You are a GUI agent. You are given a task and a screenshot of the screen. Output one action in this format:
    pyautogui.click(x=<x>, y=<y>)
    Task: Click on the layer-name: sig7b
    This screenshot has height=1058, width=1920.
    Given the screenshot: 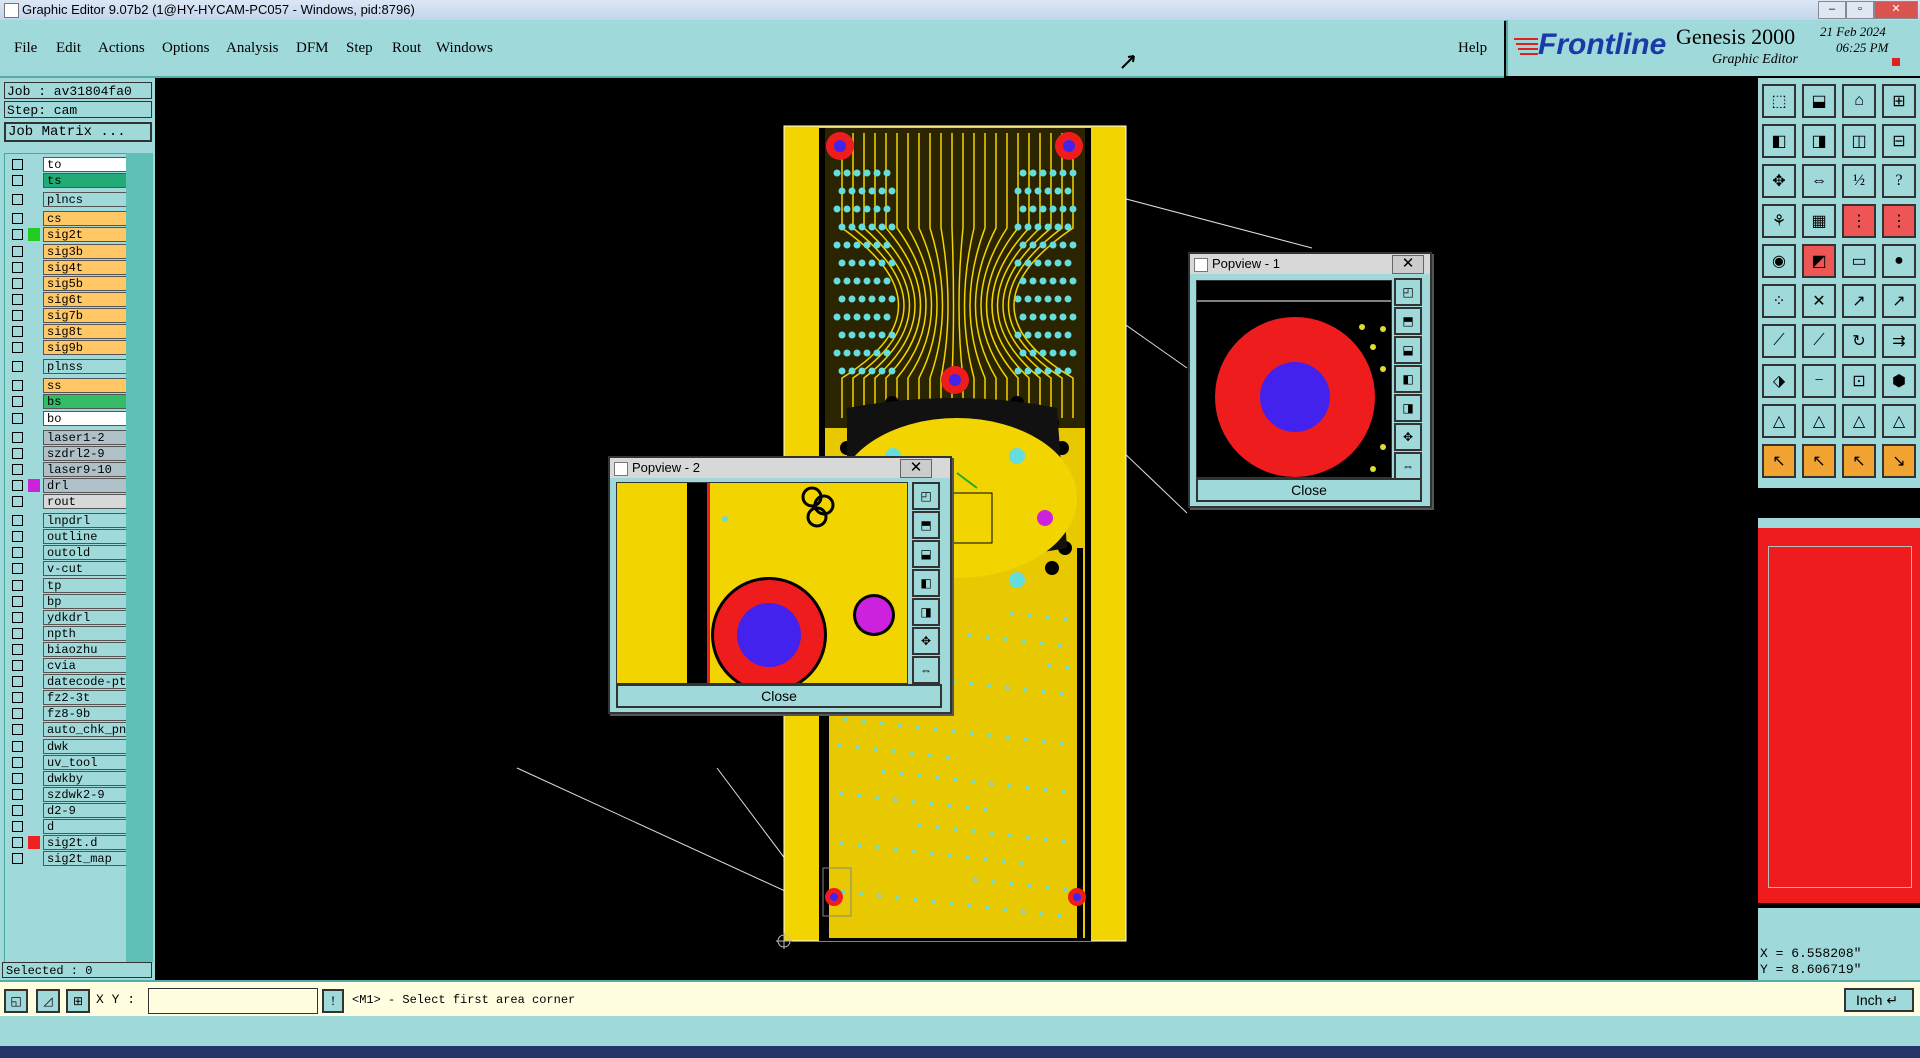 What is the action you would take?
    pyautogui.click(x=86, y=315)
    